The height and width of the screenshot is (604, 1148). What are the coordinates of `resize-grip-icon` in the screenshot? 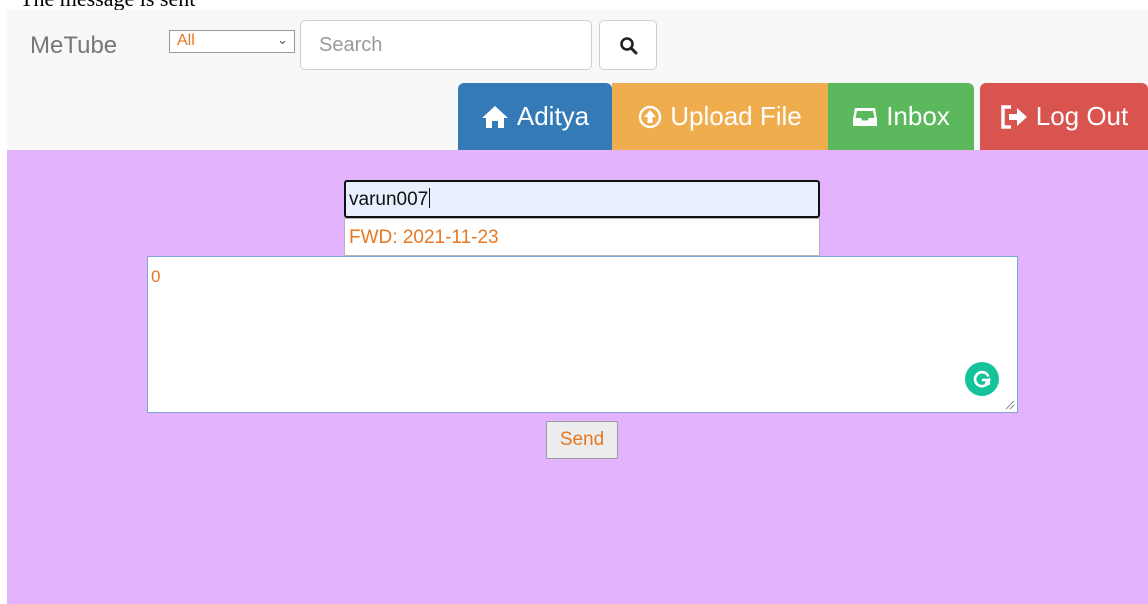 It's located at (1010, 405).